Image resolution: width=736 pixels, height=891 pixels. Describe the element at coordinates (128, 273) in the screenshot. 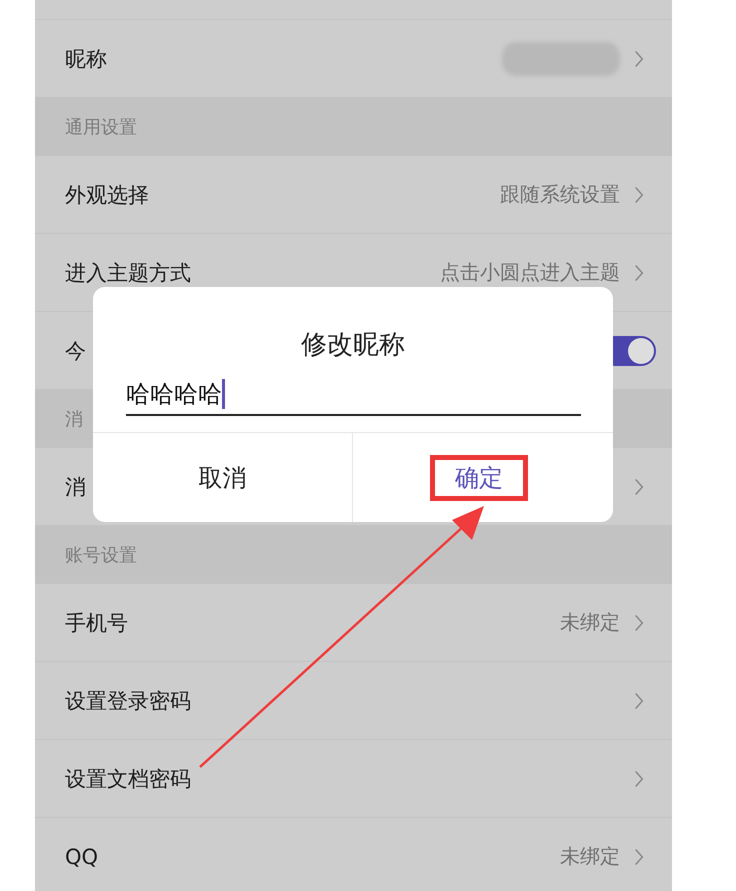

I see `setting-label: 进入主题方式` at that location.